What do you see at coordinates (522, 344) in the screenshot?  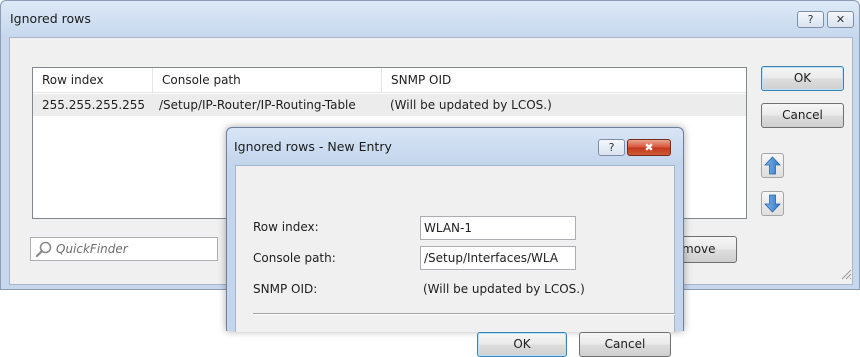 I see `dialog-ok-button: OK` at bounding box center [522, 344].